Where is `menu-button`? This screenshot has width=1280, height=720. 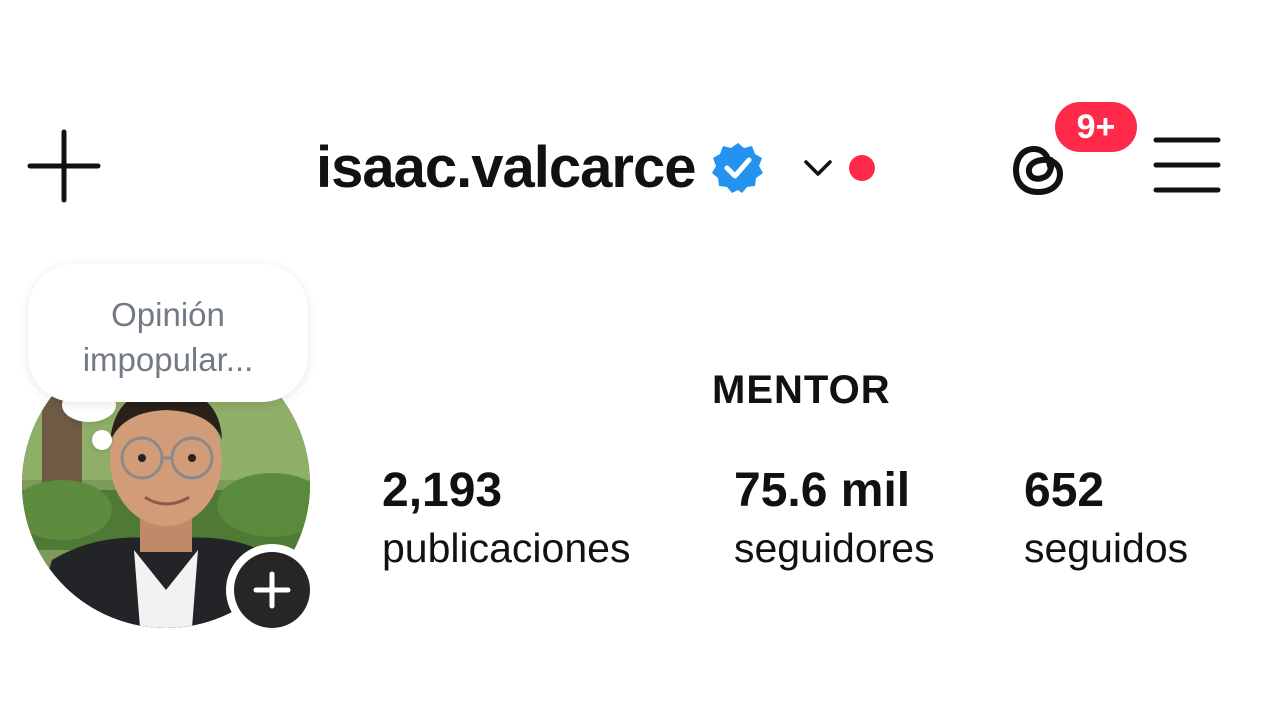
menu-button is located at coordinates (1187, 166).